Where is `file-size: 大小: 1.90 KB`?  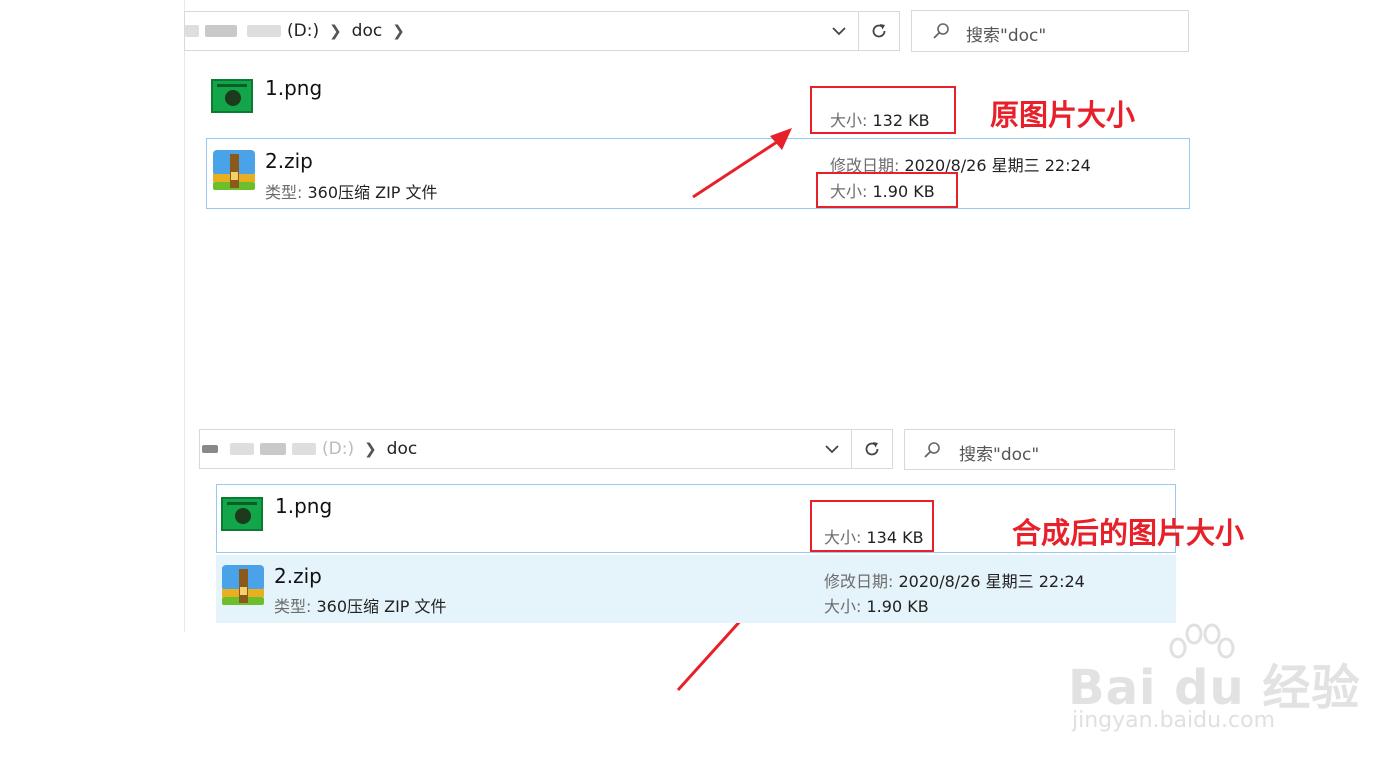 file-size: 大小: 1.90 KB is located at coordinates (876, 606).